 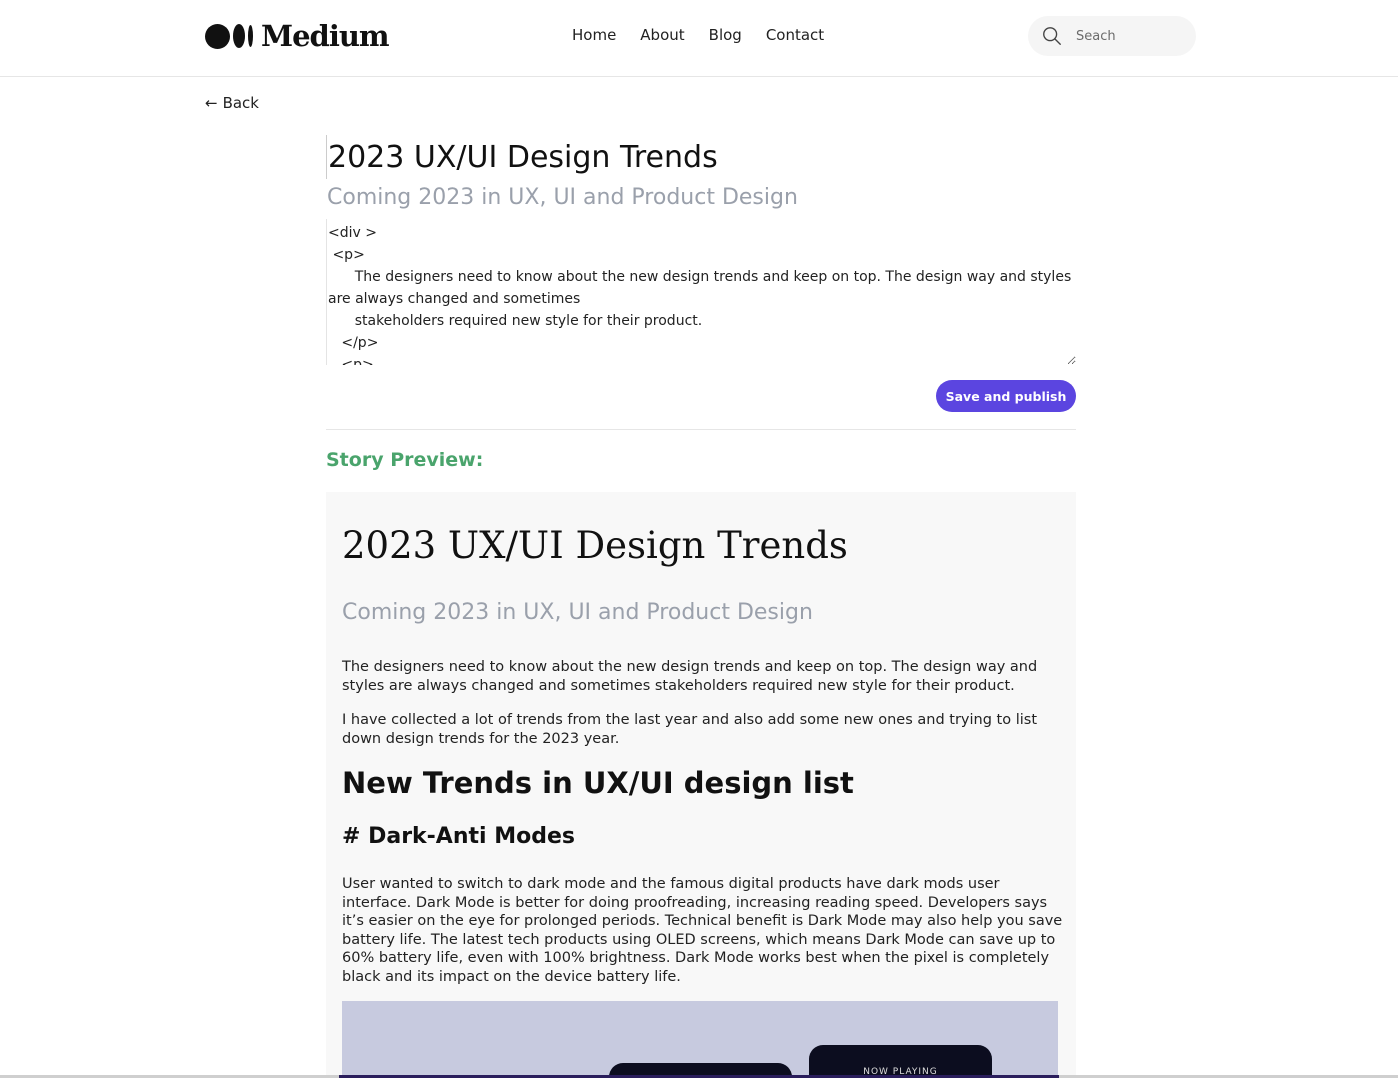 I want to click on nav-about: About, so click(x=662, y=35).